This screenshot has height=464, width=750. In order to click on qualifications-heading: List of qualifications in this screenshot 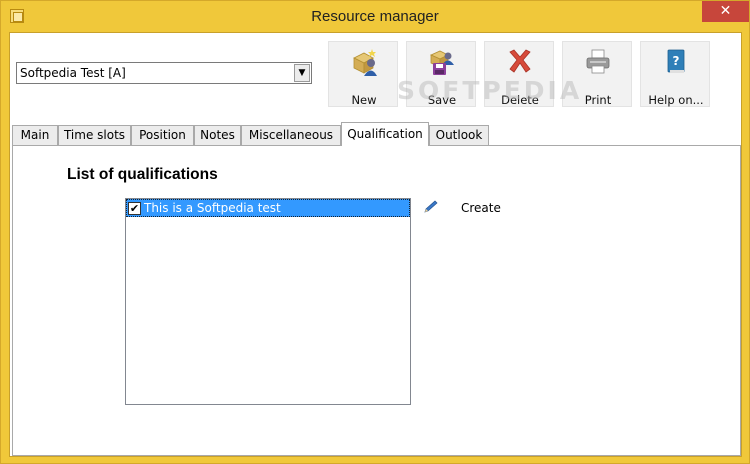, I will do `click(142, 174)`.